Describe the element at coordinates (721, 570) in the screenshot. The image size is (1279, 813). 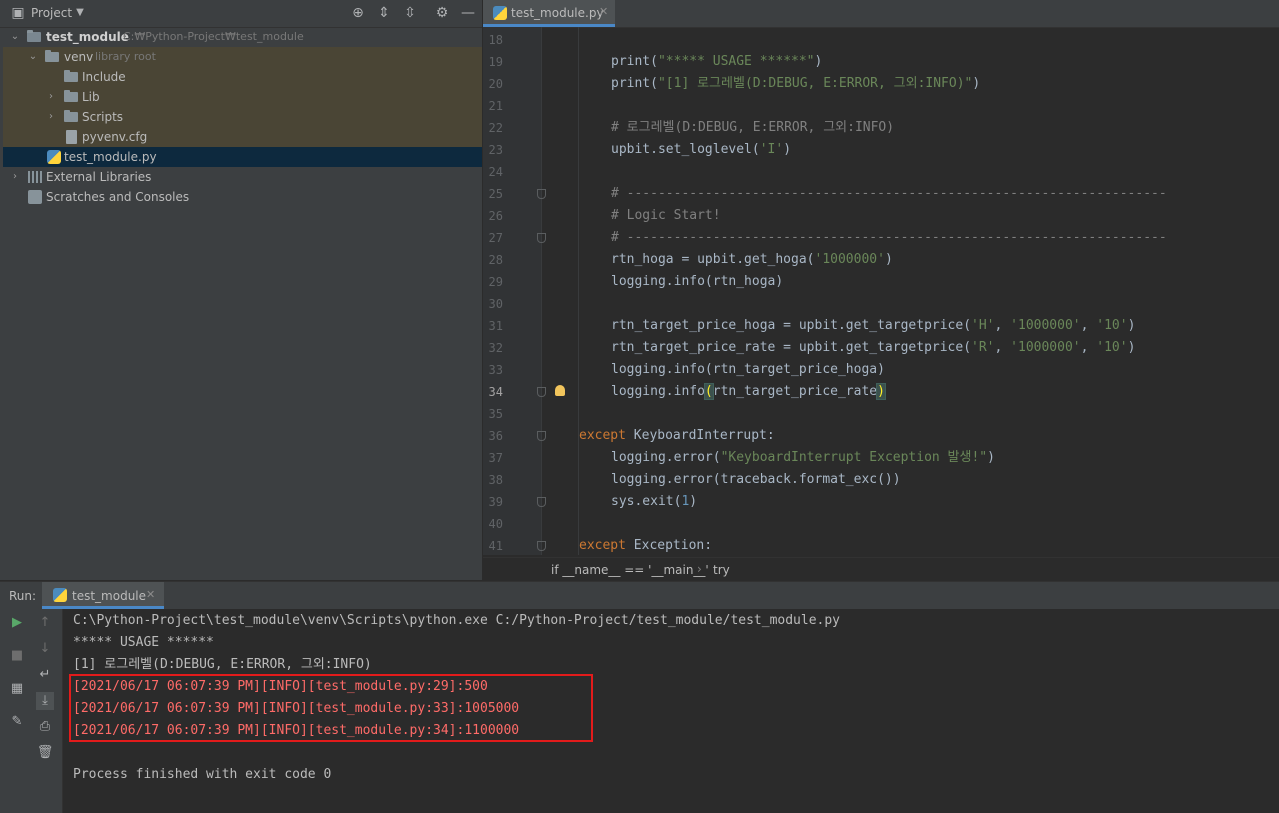
I see `breadcrumb-item: try` at that location.